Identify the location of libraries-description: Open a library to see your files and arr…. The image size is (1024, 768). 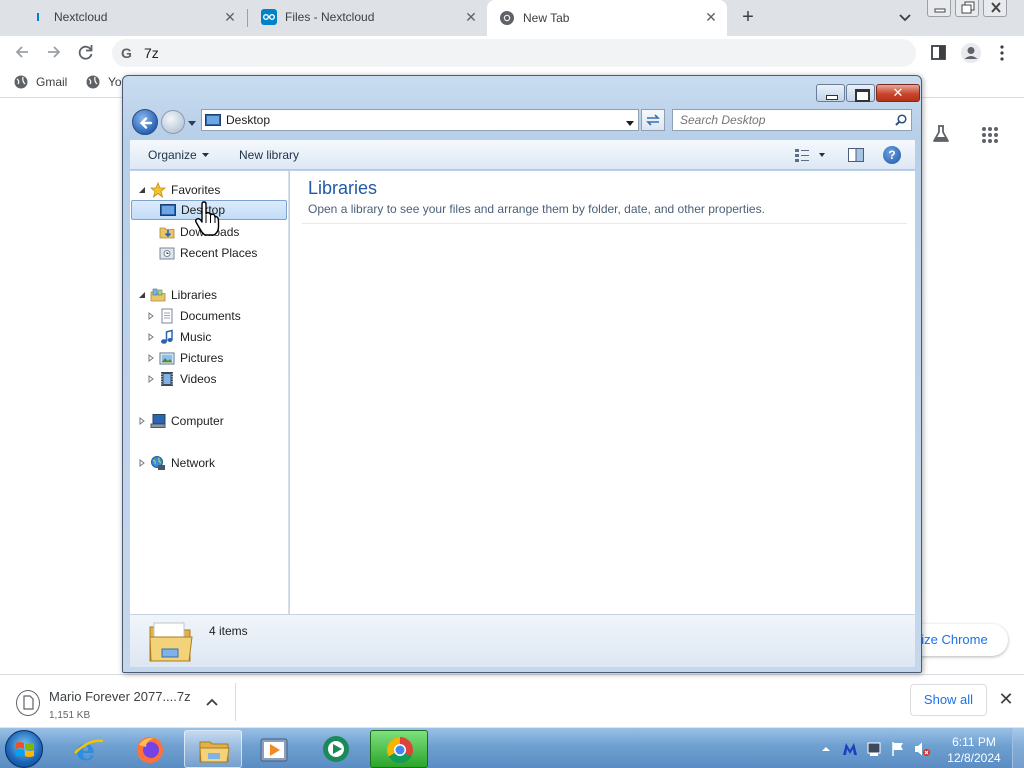
(536, 209).